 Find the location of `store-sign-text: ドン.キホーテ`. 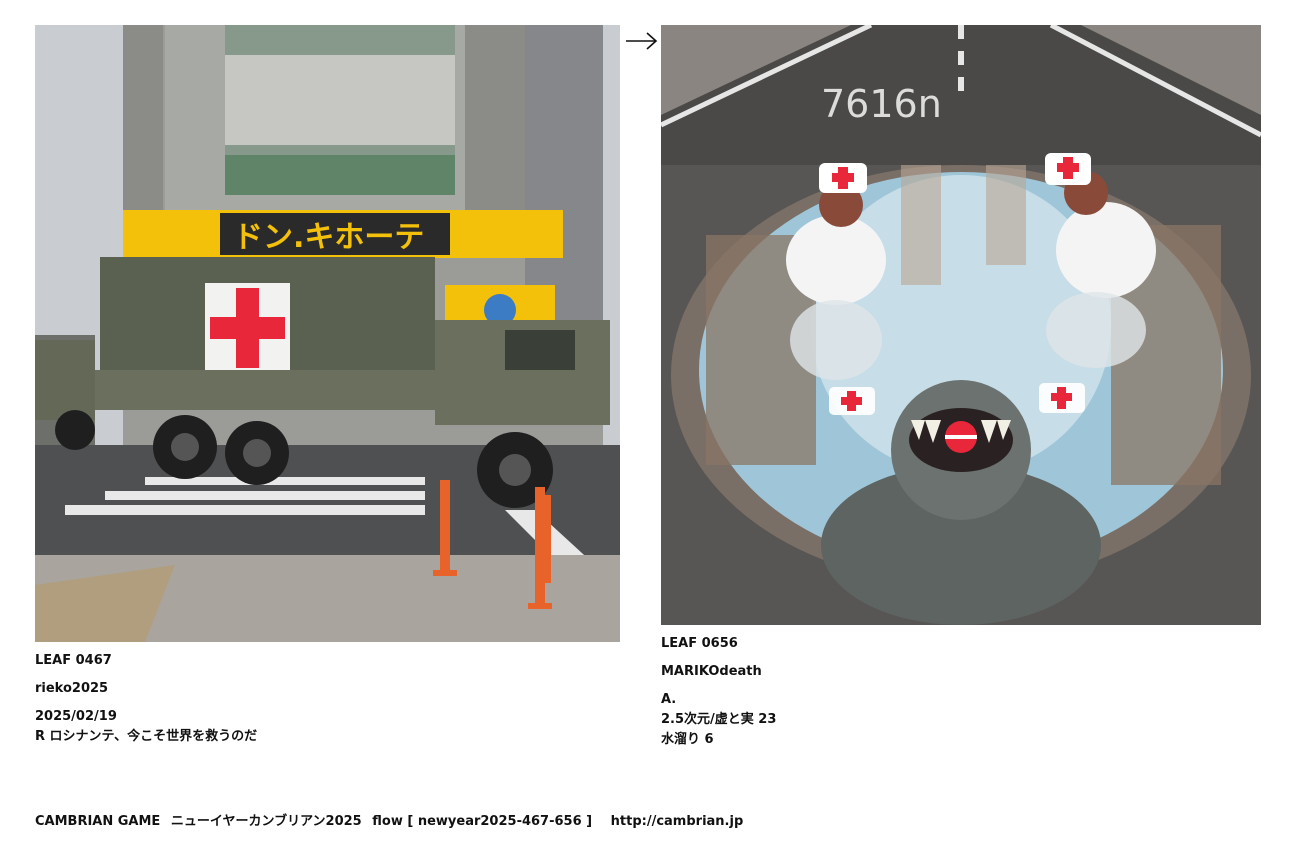

store-sign-text: ドン.キホーテ is located at coordinates (328, 237).